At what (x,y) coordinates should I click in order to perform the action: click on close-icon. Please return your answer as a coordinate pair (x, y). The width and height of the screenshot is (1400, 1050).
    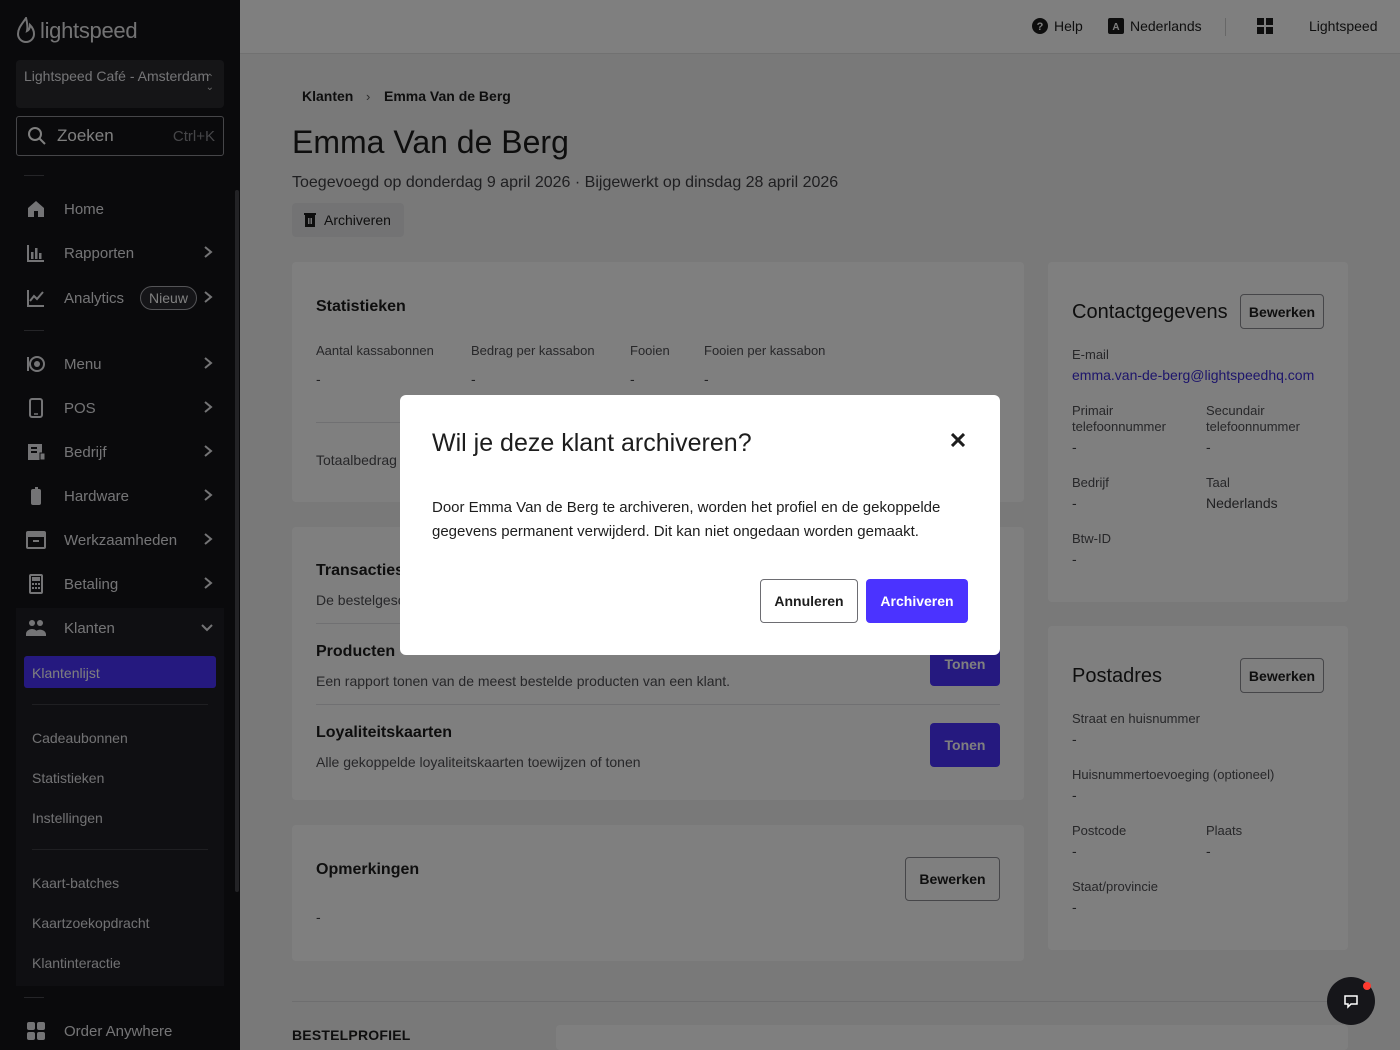
    Looking at the image, I should click on (958, 440).